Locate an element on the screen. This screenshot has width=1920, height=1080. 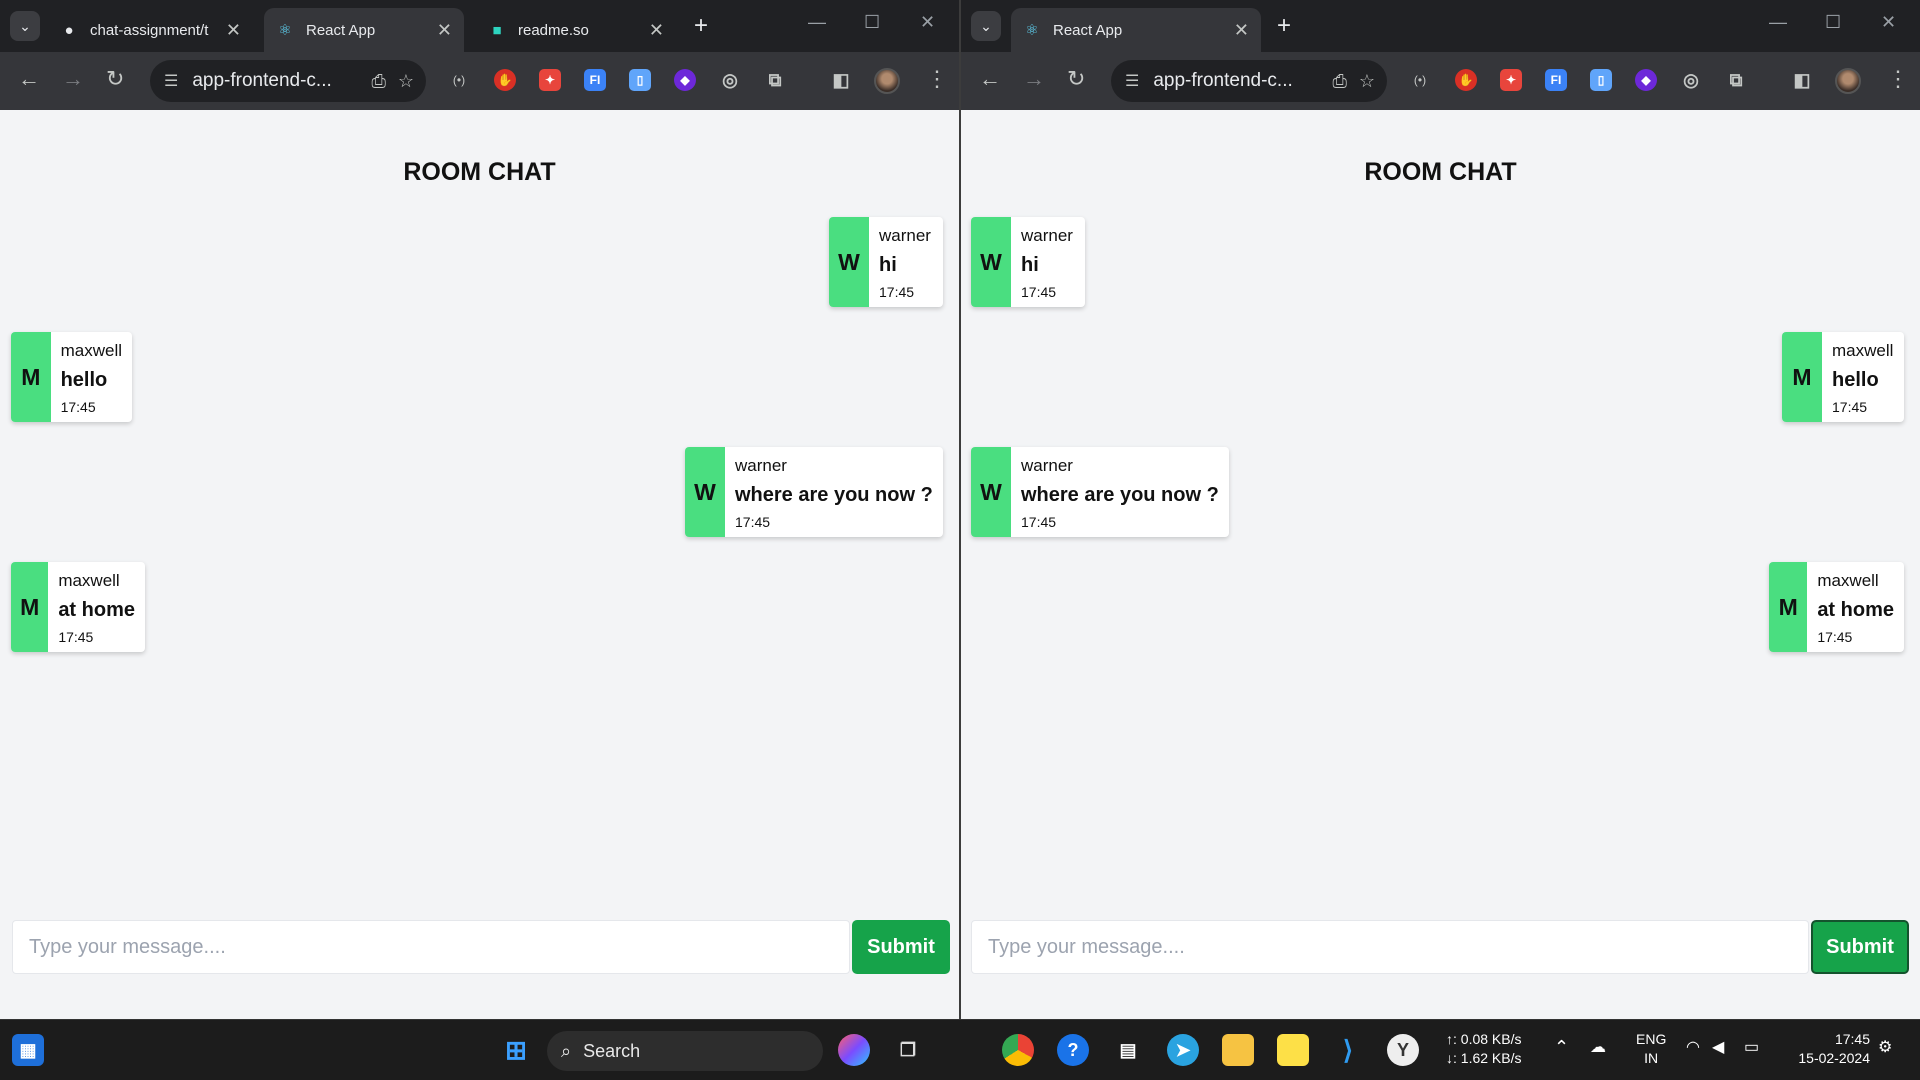
message-text: hi is located at coordinates (1030, 265).